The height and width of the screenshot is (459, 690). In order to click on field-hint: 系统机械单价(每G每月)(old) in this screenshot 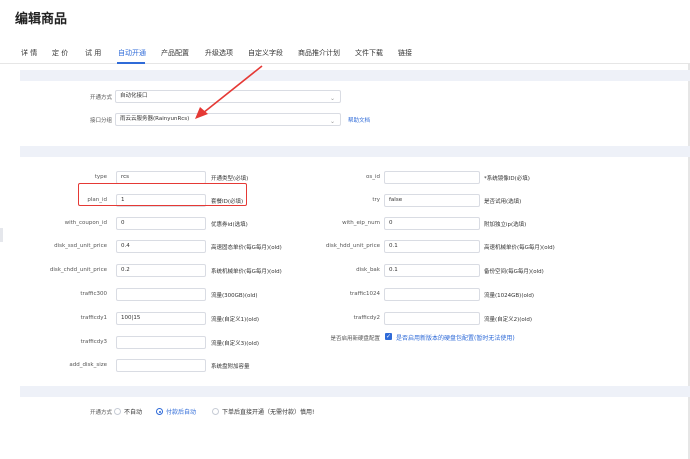, I will do `click(246, 272)`.